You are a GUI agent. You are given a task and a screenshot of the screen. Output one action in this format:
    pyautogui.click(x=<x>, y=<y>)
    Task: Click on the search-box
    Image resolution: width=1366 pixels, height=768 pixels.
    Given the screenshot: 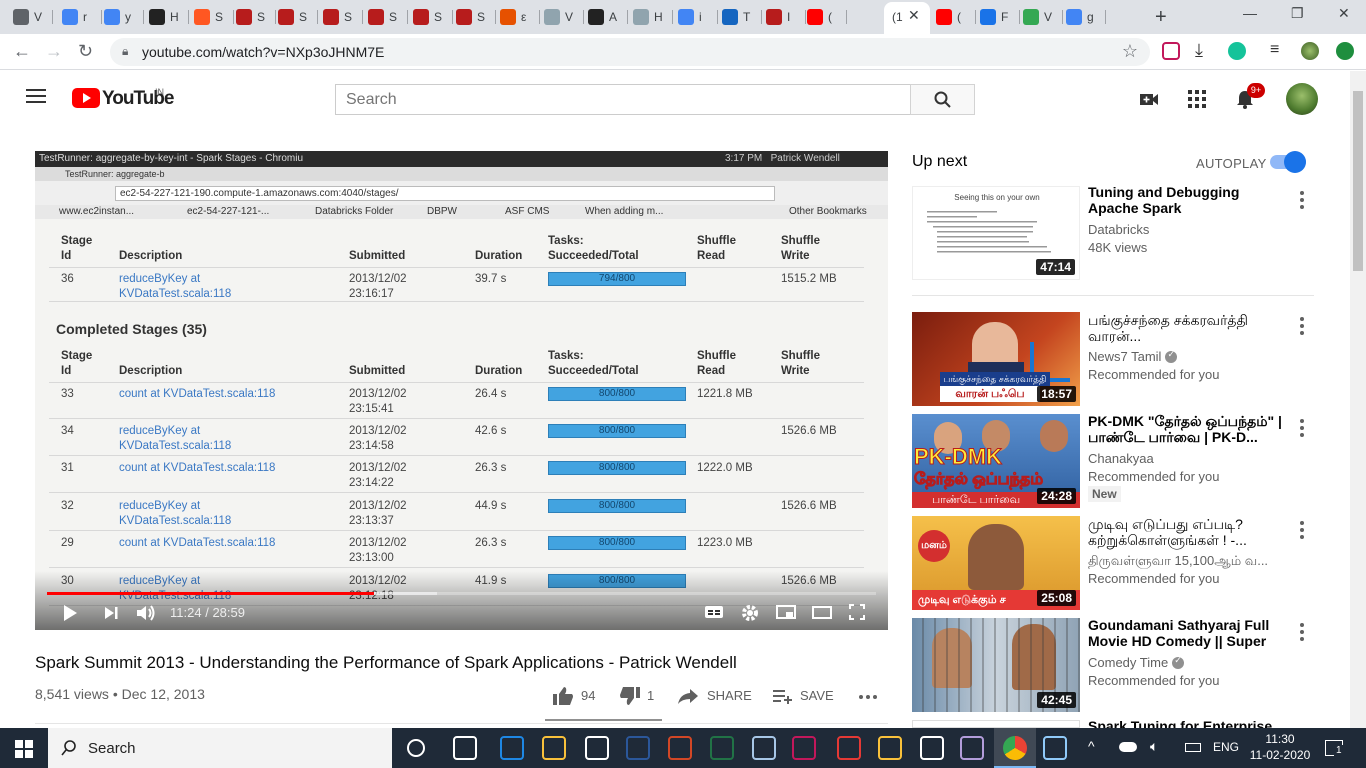 What is the action you would take?
    pyautogui.click(x=623, y=99)
    